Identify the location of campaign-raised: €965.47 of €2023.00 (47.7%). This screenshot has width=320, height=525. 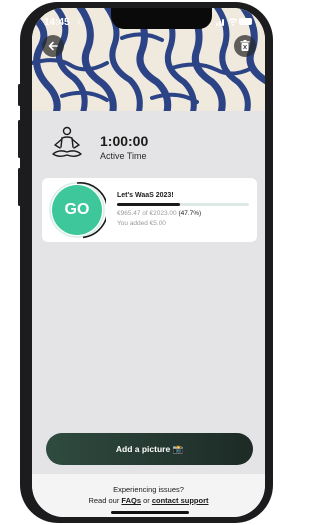
(159, 213).